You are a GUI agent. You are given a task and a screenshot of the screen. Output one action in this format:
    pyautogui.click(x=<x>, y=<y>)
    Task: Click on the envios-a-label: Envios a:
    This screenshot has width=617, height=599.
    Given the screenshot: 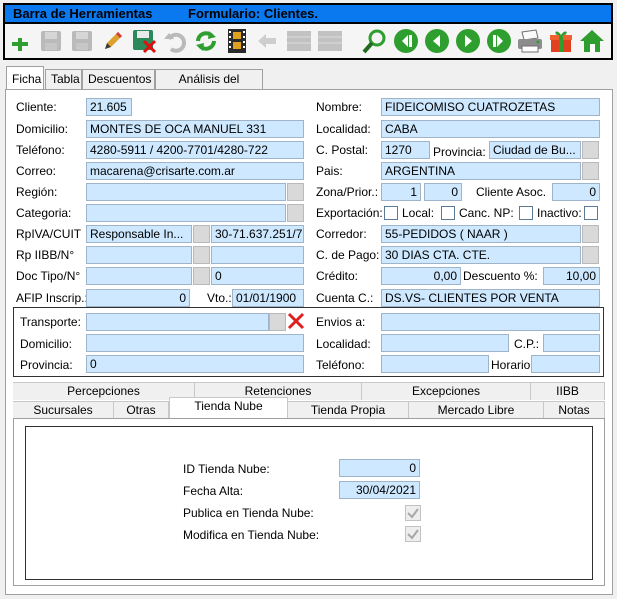 What is the action you would take?
    pyautogui.click(x=341, y=322)
    